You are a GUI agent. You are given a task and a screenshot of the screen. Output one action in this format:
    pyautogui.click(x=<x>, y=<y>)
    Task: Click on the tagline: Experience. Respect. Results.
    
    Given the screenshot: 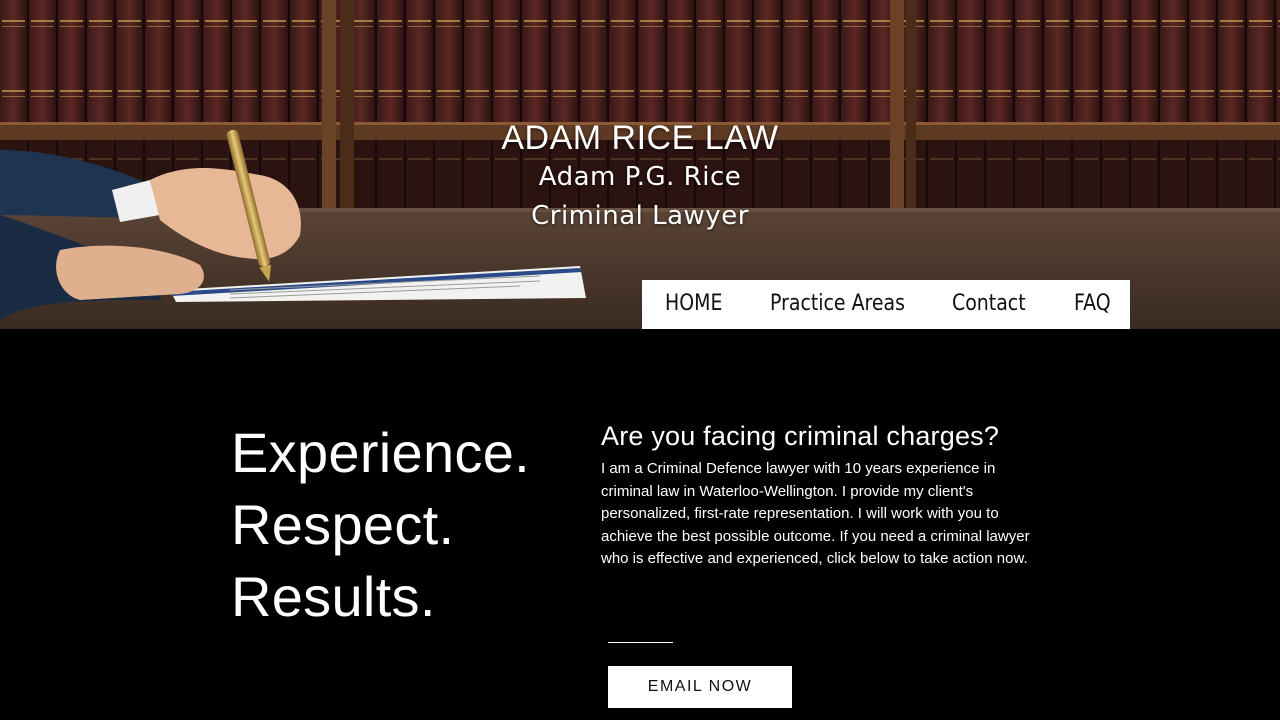 What is the action you would take?
    pyautogui.click(x=380, y=525)
    